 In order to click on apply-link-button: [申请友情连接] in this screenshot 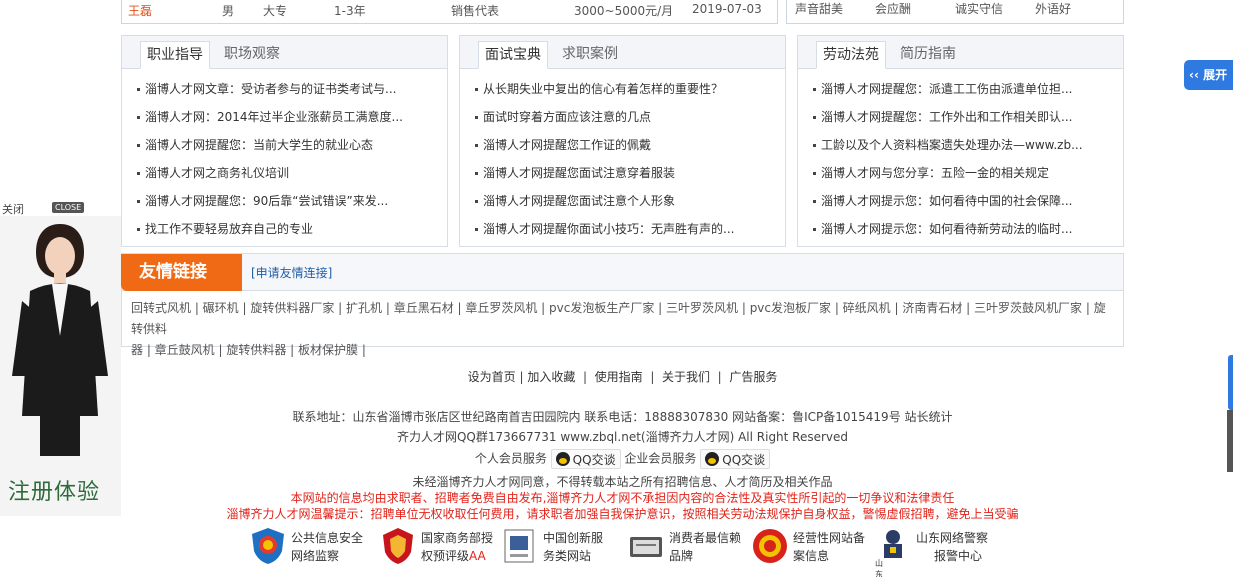, I will do `click(291, 272)`.